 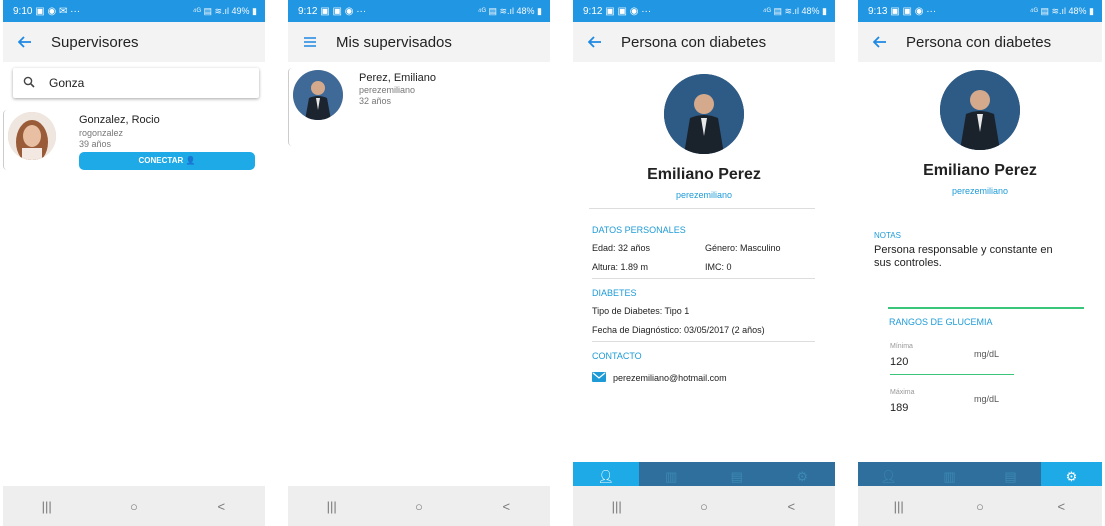 I want to click on person-age: 32 años, so click(x=375, y=101).